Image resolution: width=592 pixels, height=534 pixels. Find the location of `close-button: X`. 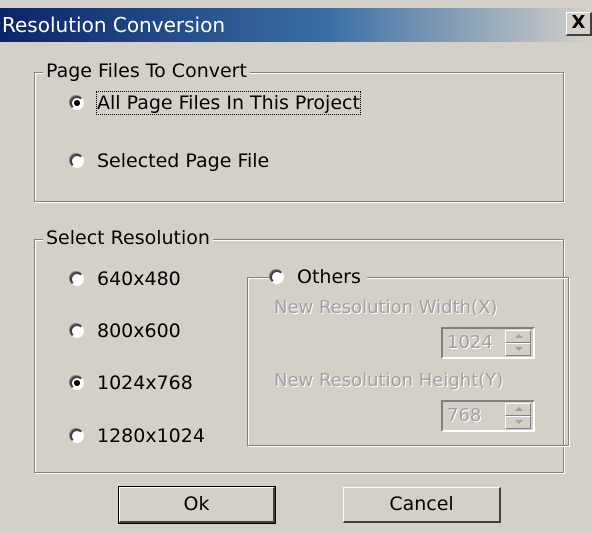

close-button: X is located at coordinates (579, 24).